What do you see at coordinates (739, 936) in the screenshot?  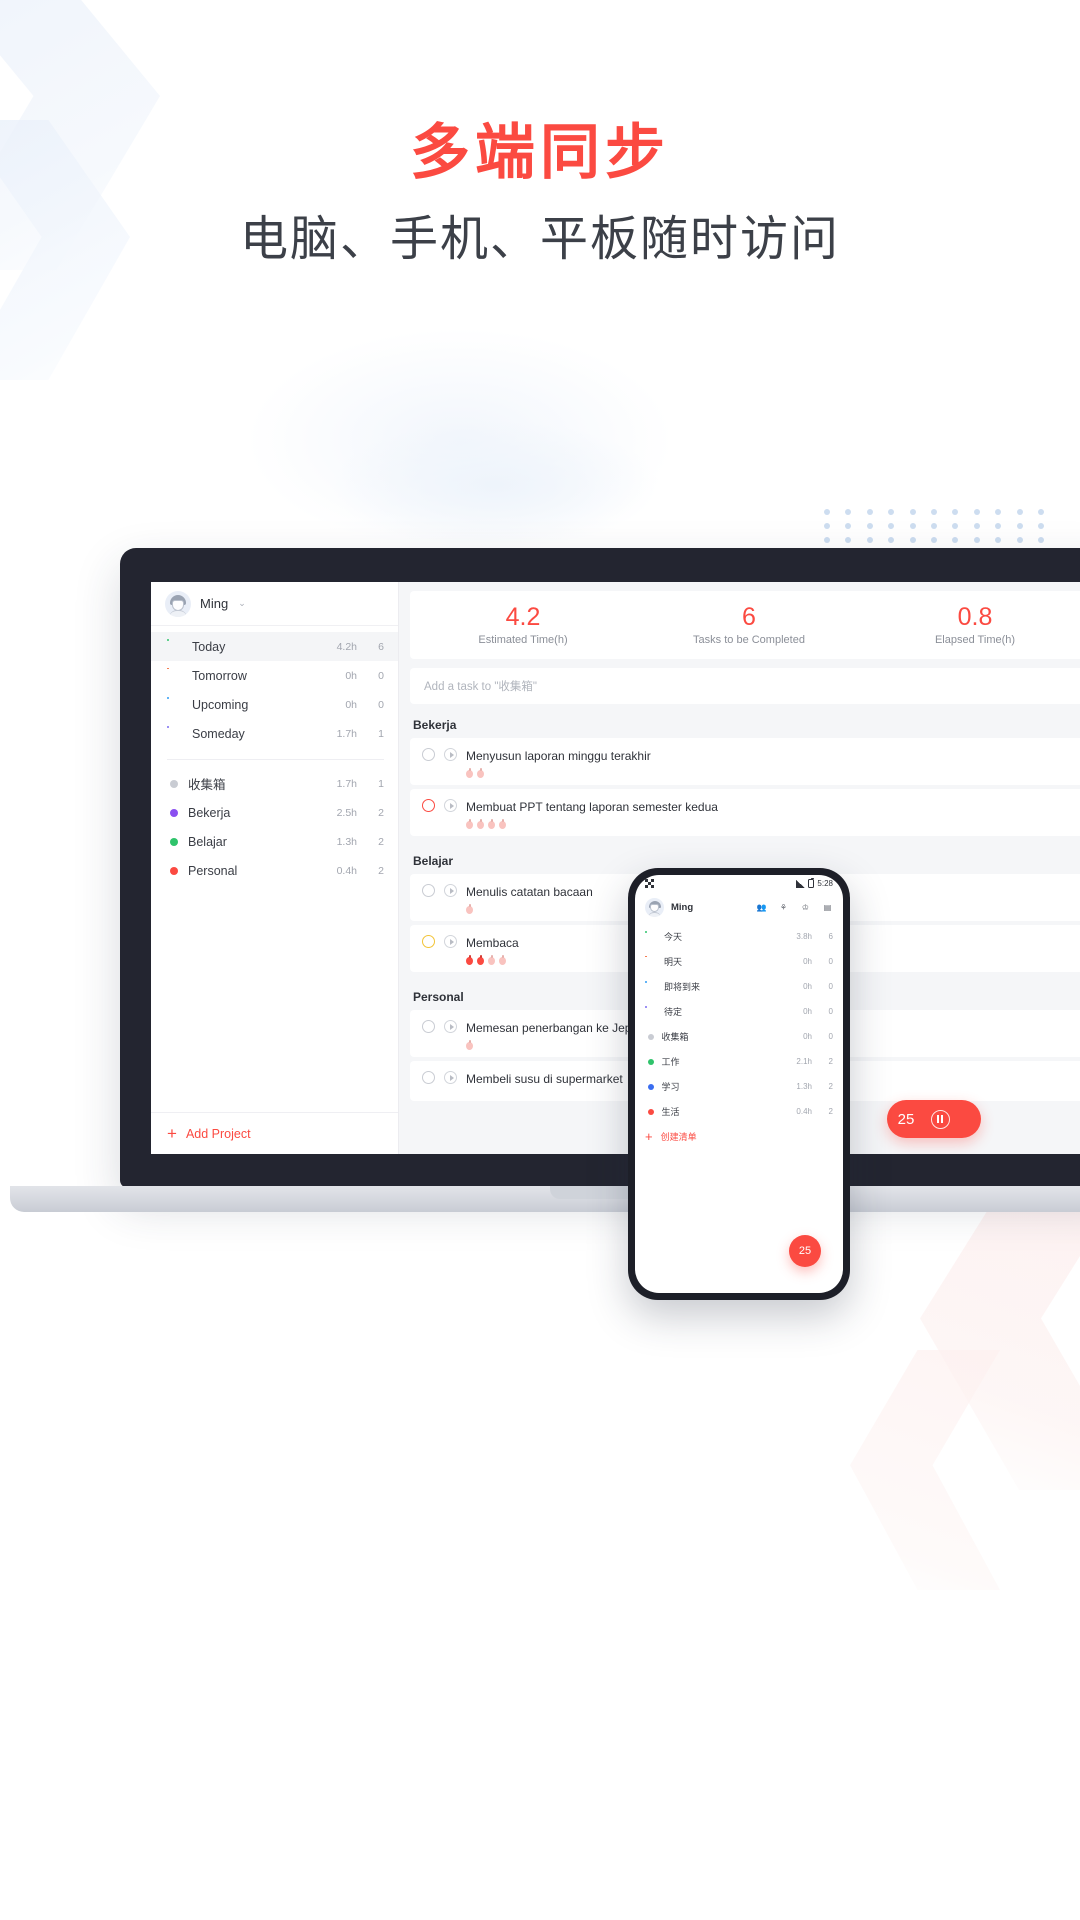 I see `phone-nav-item: 今天 3.8h 6` at bounding box center [739, 936].